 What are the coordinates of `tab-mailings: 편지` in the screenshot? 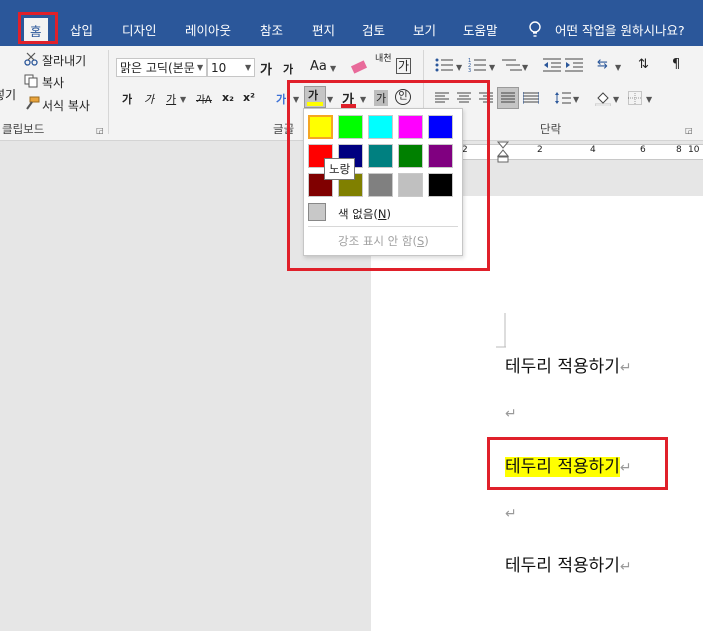 It's located at (323, 29).